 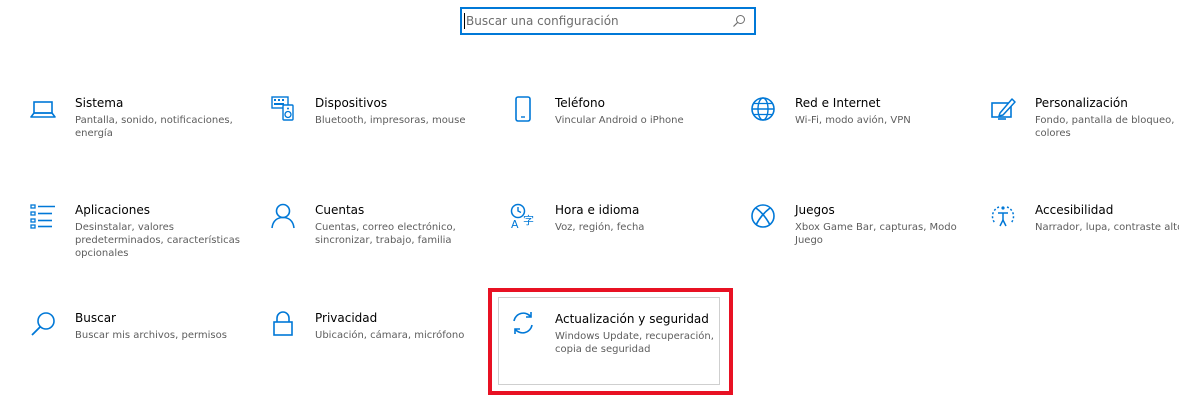 What do you see at coordinates (580, 103) in the screenshot?
I see `category-label: Teléfono` at bounding box center [580, 103].